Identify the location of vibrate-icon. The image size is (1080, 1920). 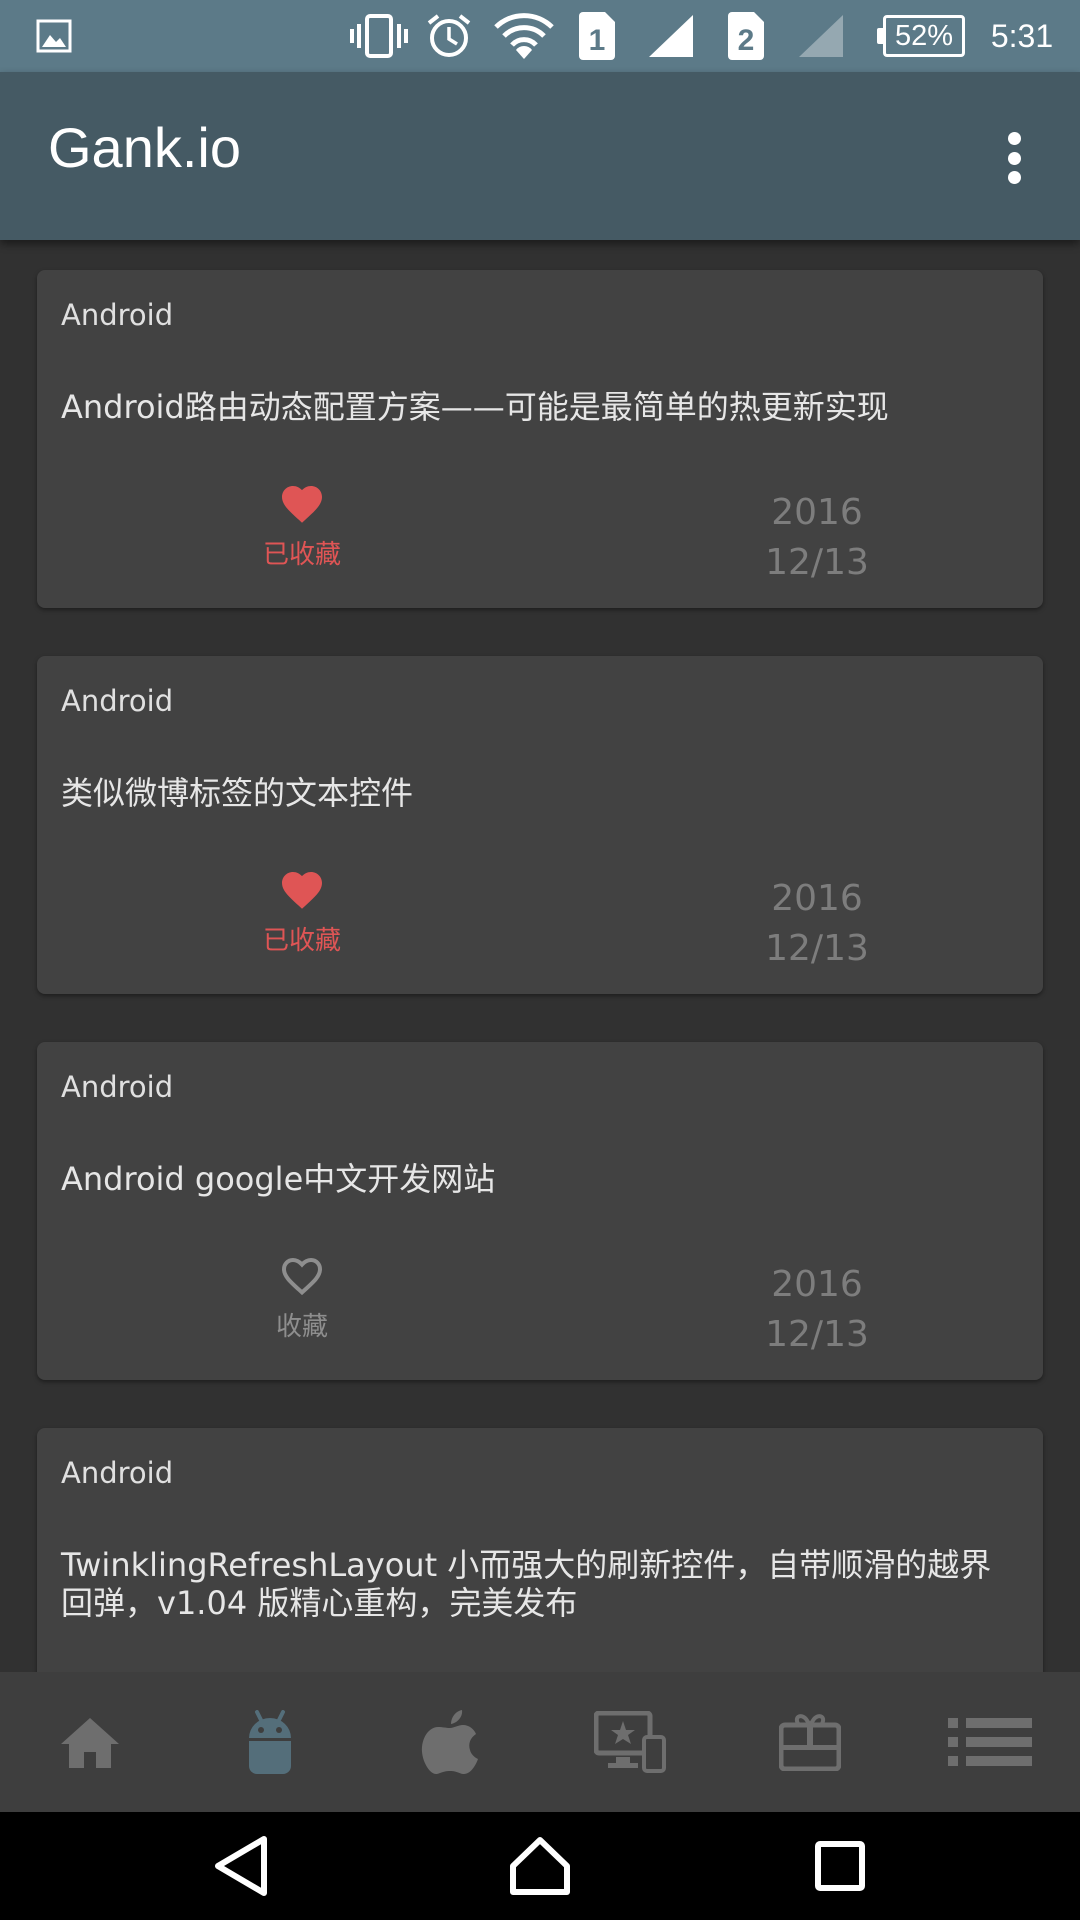
(379, 36).